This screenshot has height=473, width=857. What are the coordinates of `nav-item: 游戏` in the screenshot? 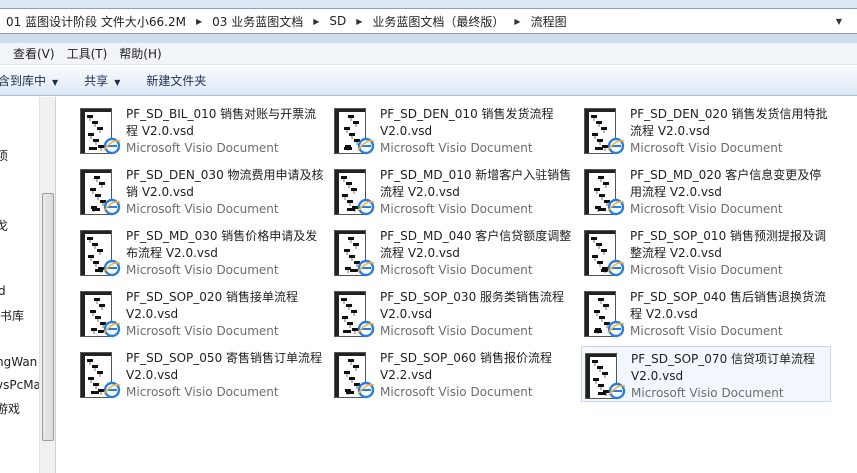 It's located at (10, 408).